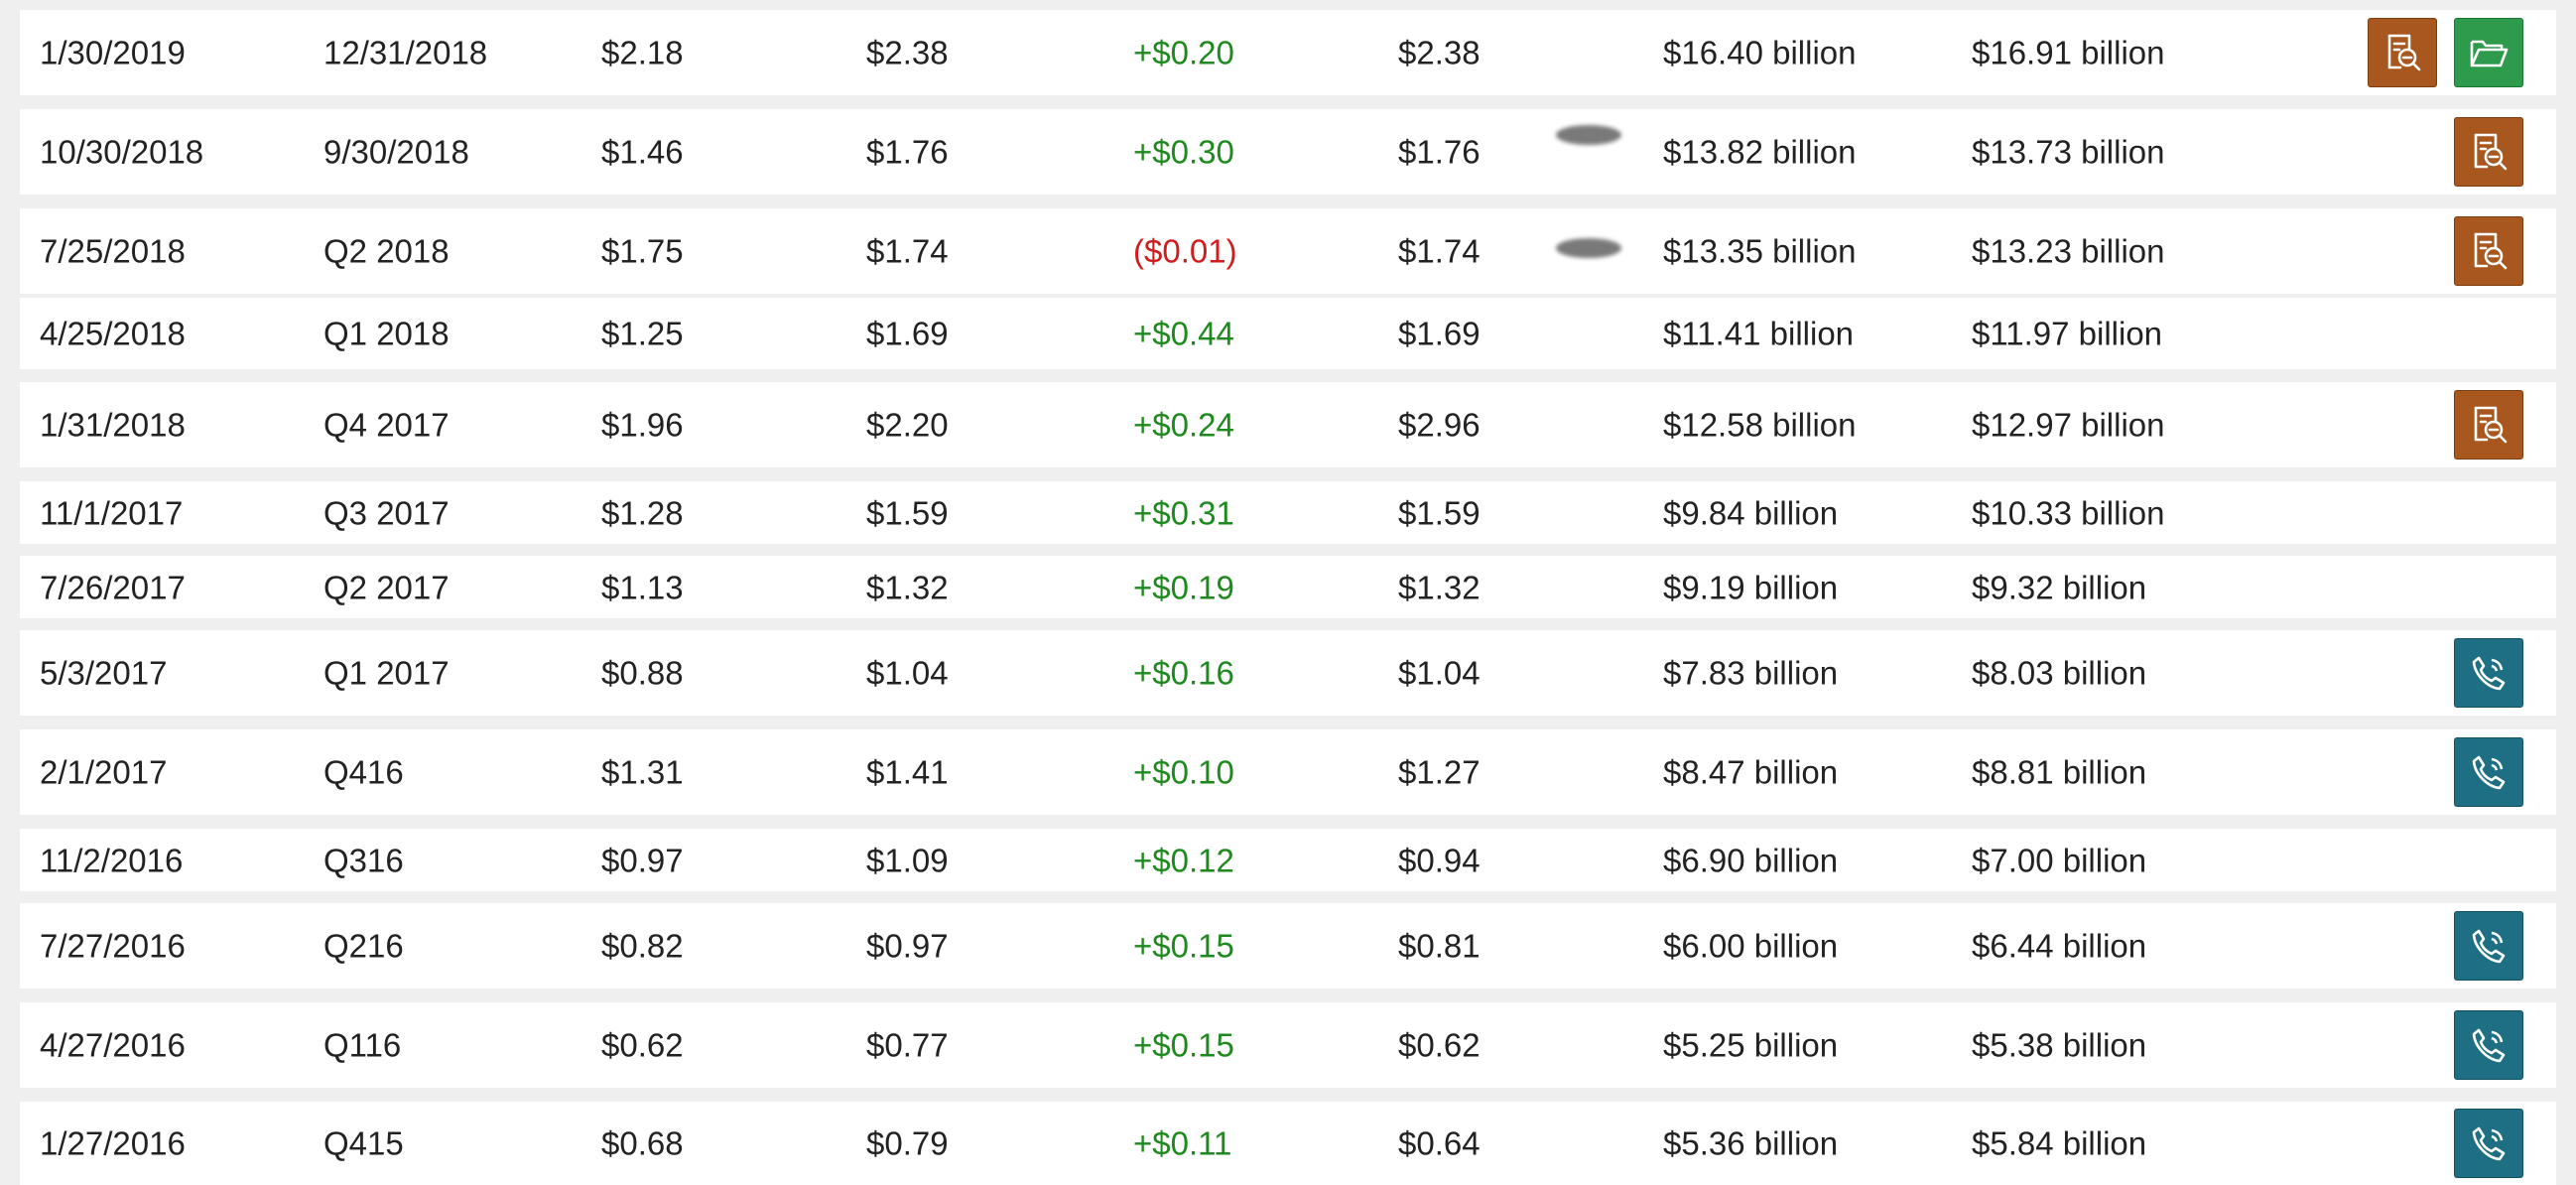  What do you see at coordinates (387, 587) in the screenshot?
I see `fiscal-period-cell: Q2 2017` at bounding box center [387, 587].